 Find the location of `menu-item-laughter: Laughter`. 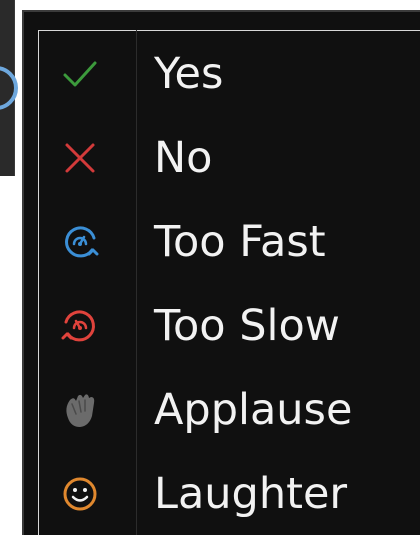

menu-item-laughter: Laughter is located at coordinates (222, 493).